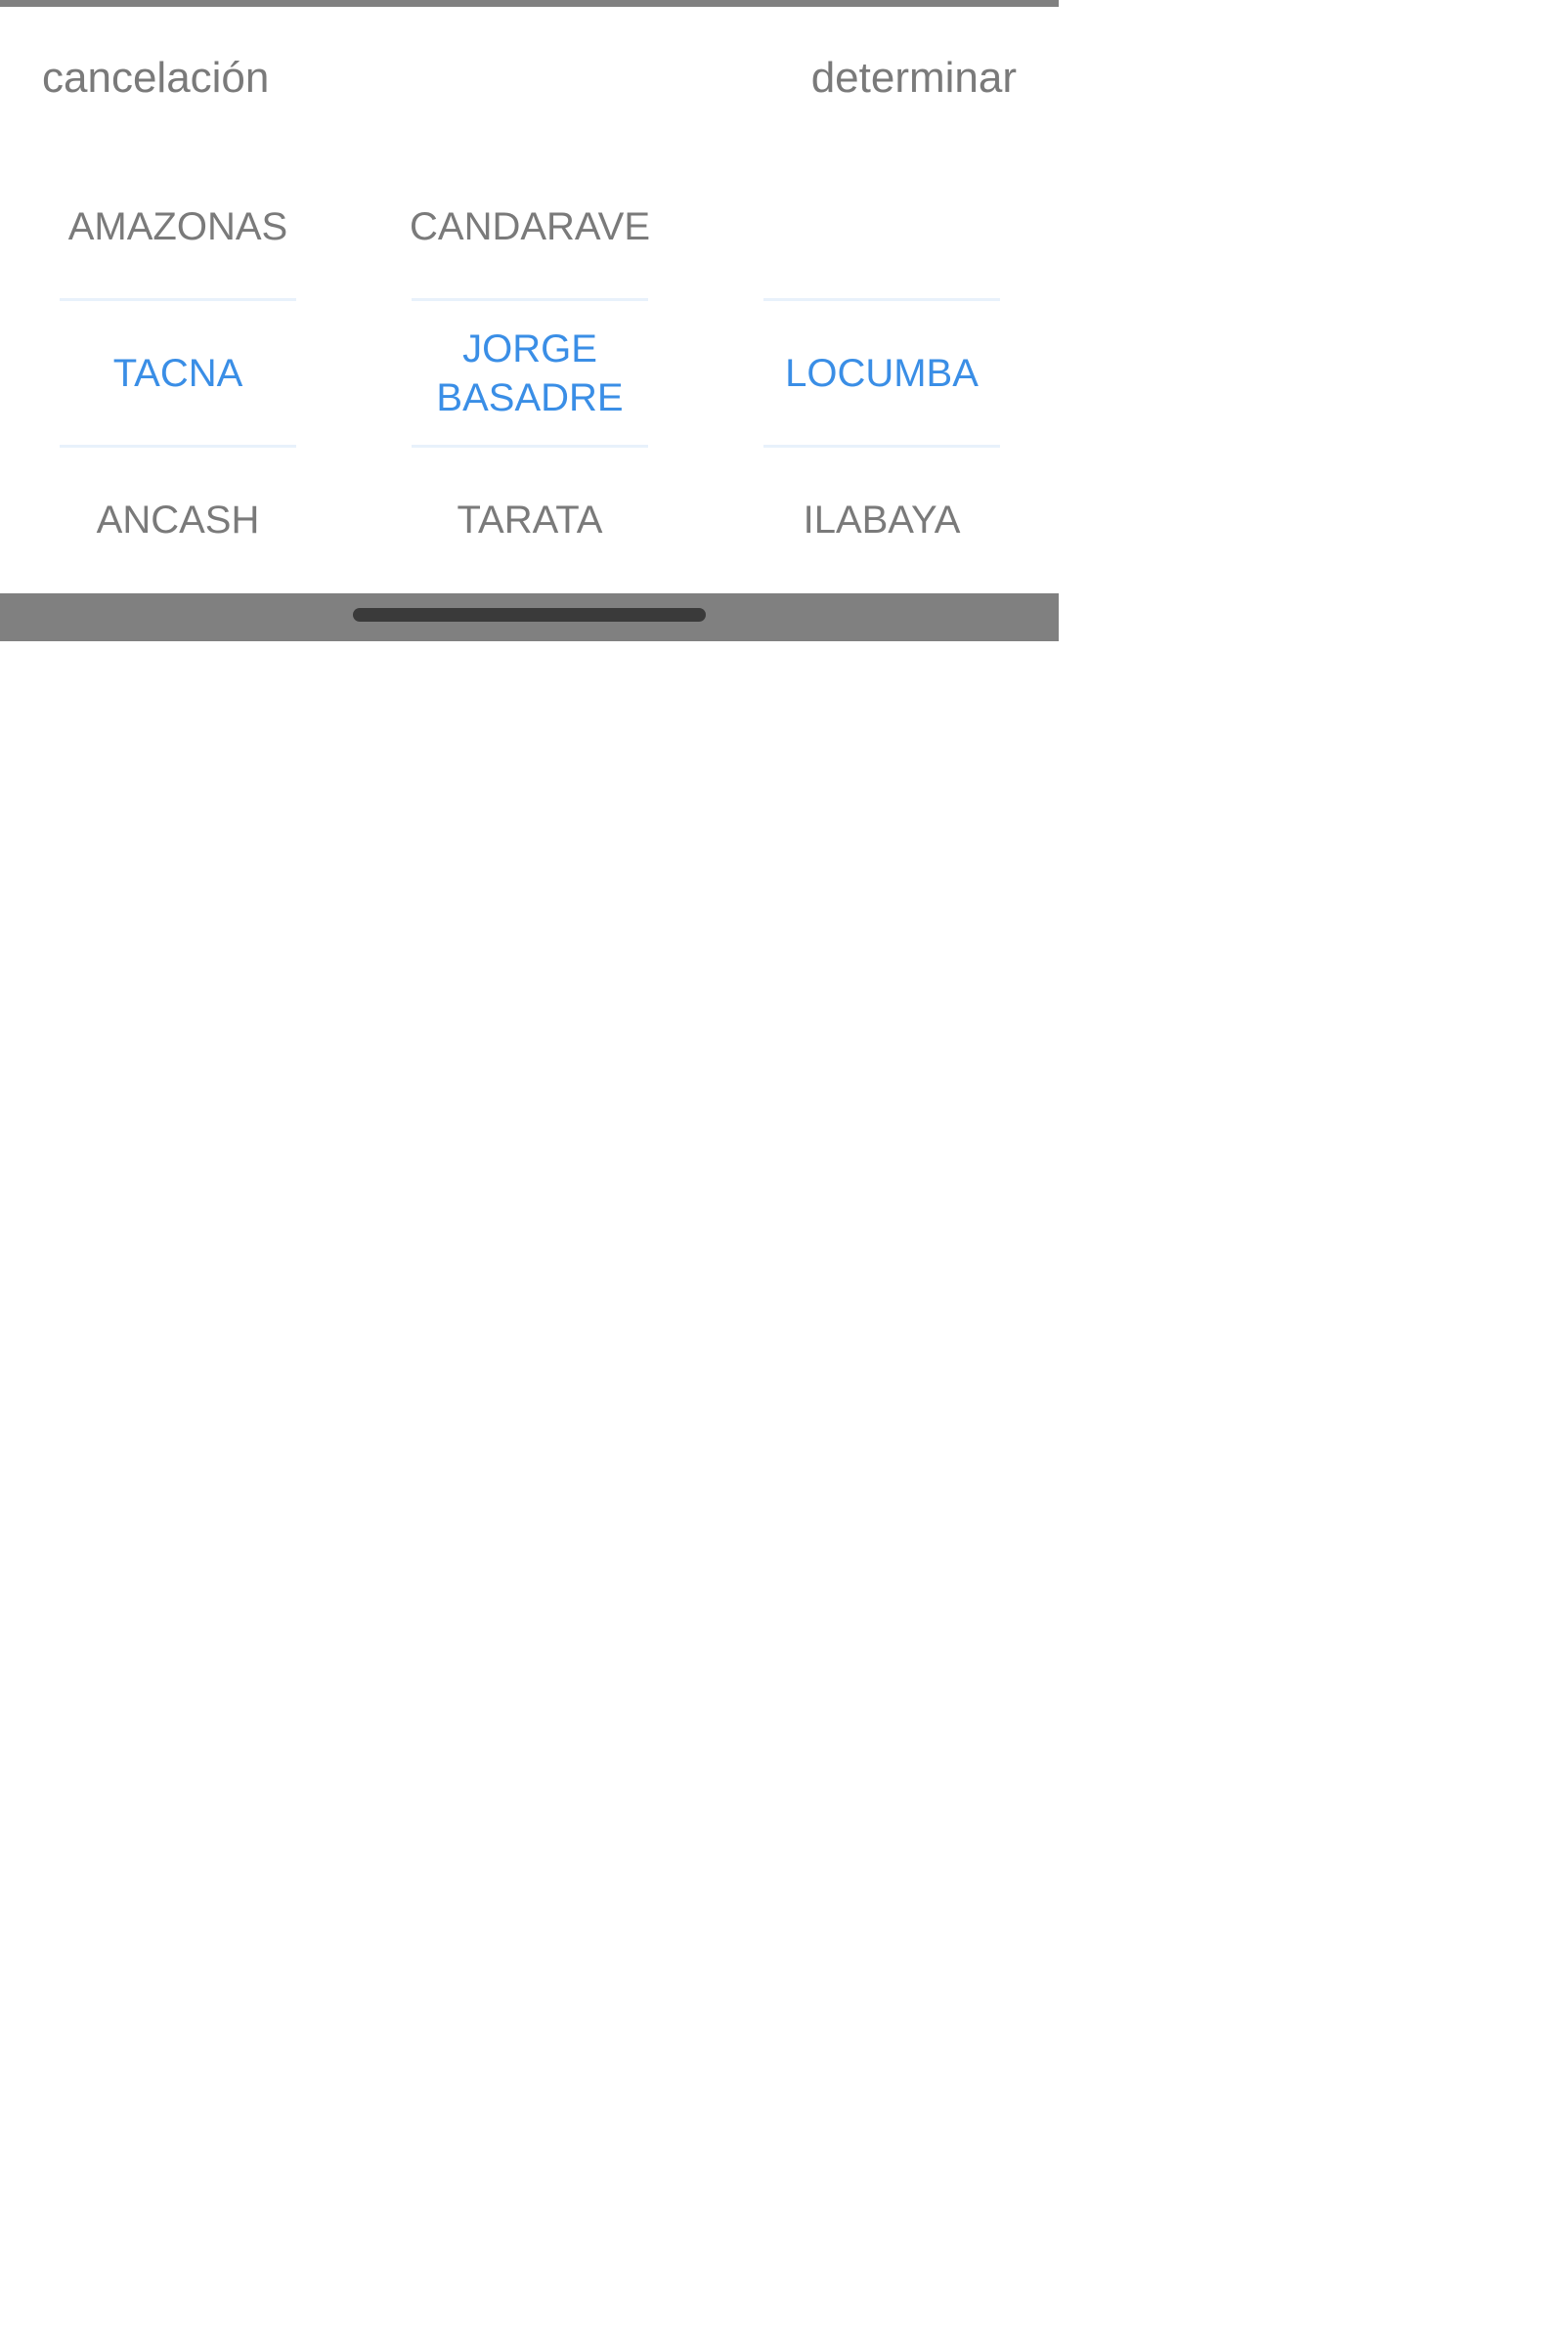 This screenshot has height=2346, width=1568. I want to click on navigation-bar, so click(529, 617).